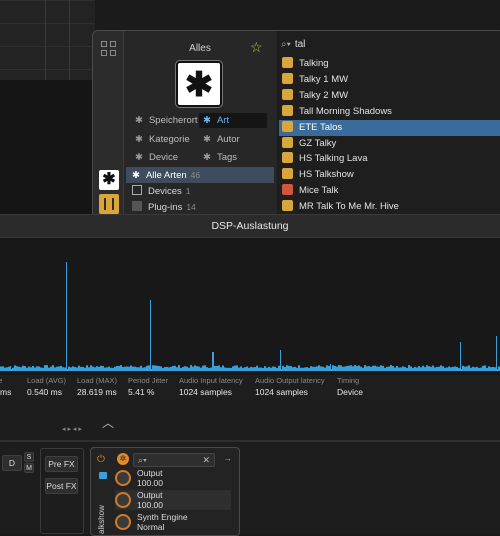 Image resolution: width=500 pixels, height=536 pixels. Describe the element at coordinates (101, 459) in the screenshot. I see `power-icon: ⏻` at that location.